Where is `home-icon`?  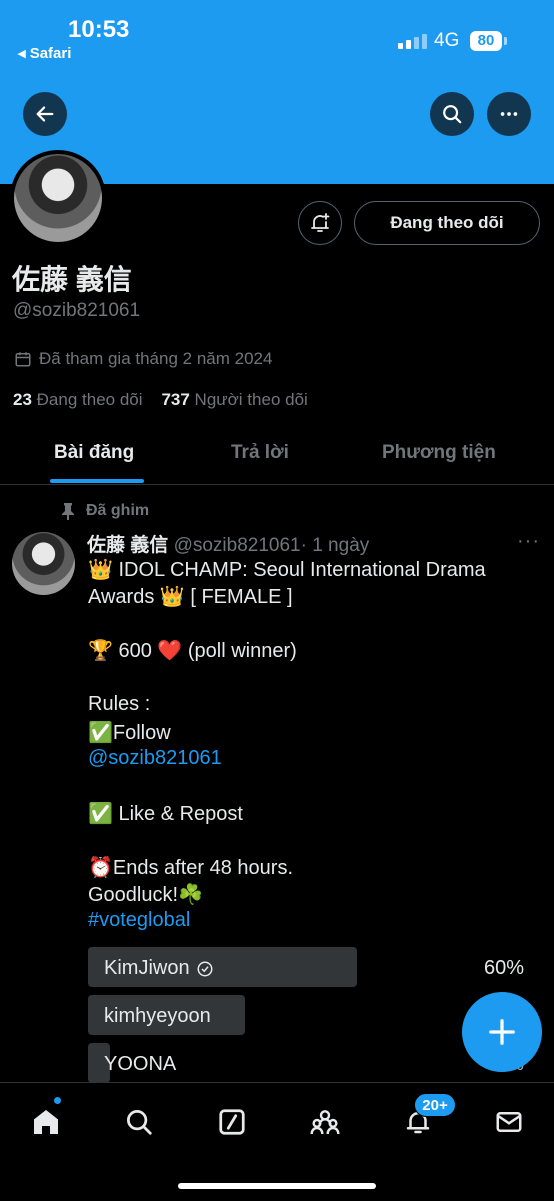 home-icon is located at coordinates (46, 1122).